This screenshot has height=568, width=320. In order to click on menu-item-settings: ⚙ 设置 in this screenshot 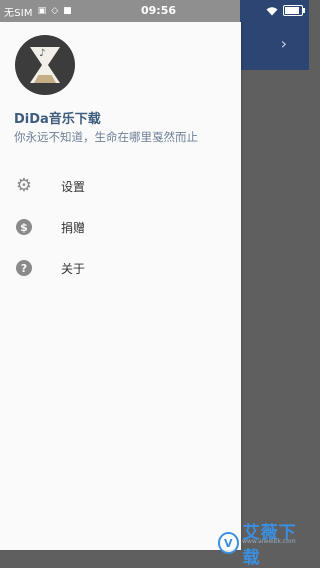, I will do `click(120, 186)`.